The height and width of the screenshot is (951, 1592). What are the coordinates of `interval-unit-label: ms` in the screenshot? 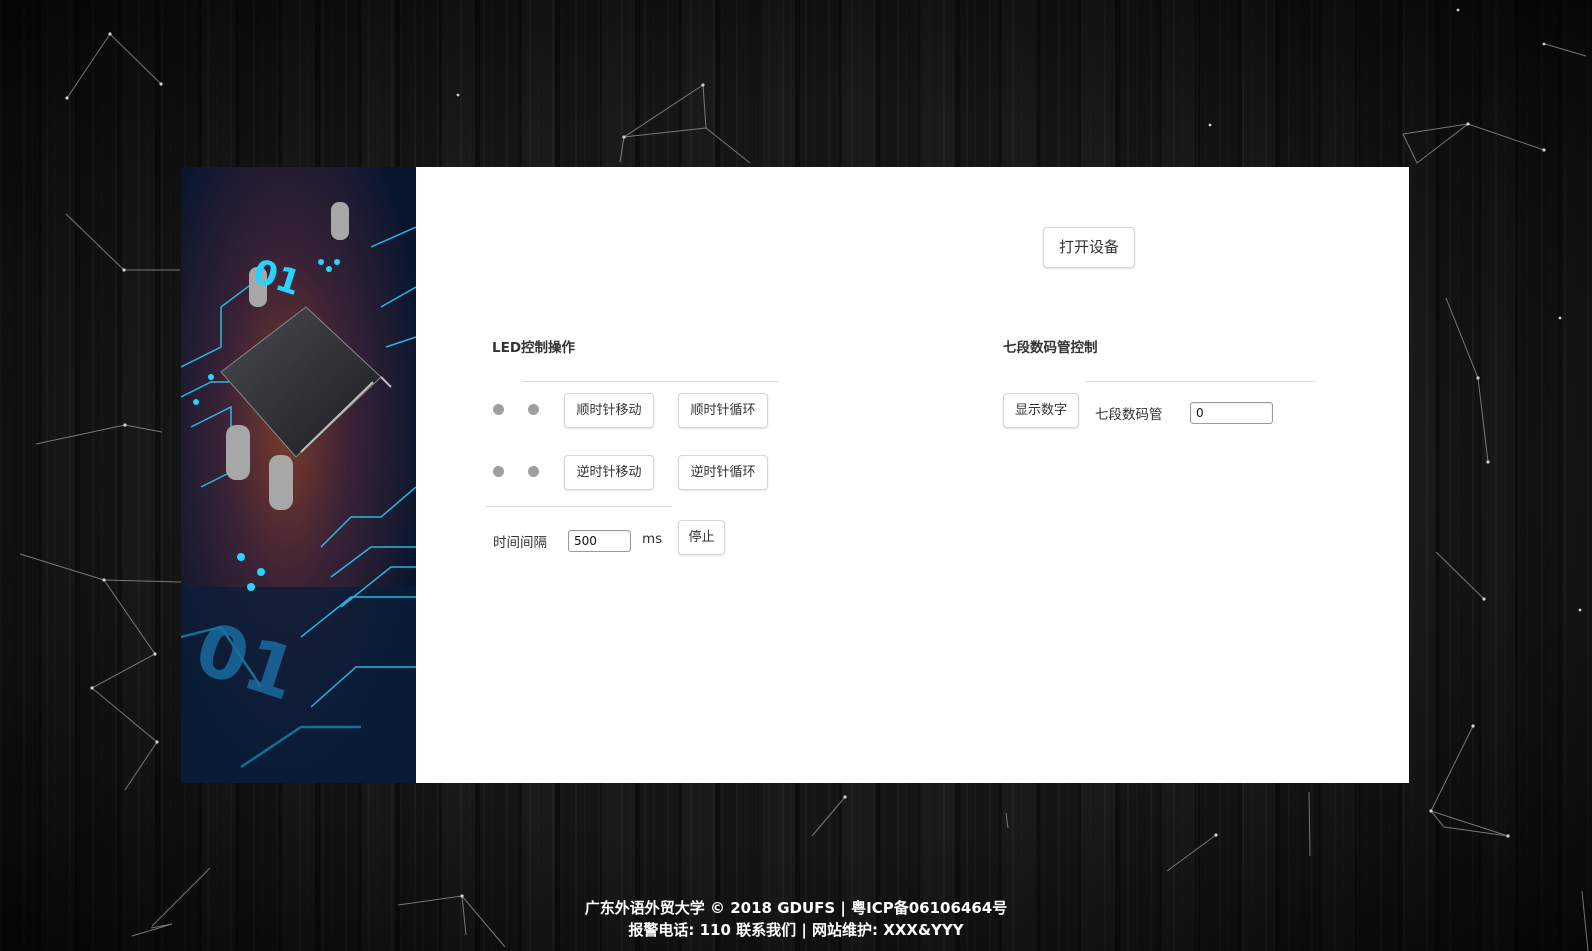 It's located at (652, 539).